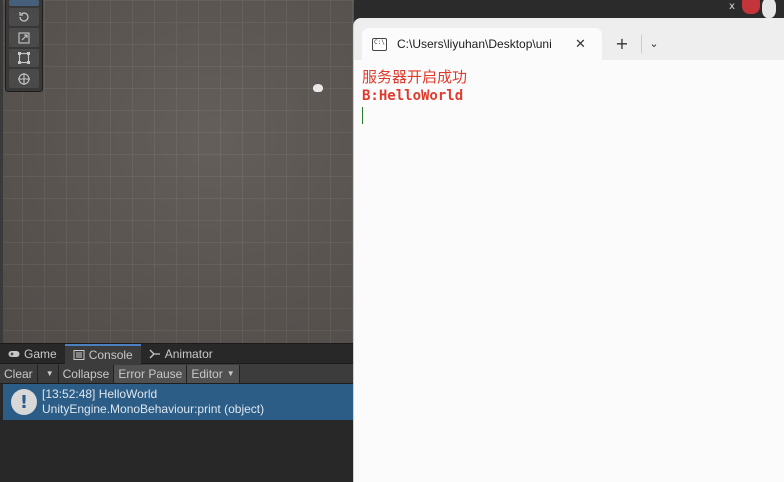 The height and width of the screenshot is (482, 784). I want to click on text-cursor, so click(362, 115).